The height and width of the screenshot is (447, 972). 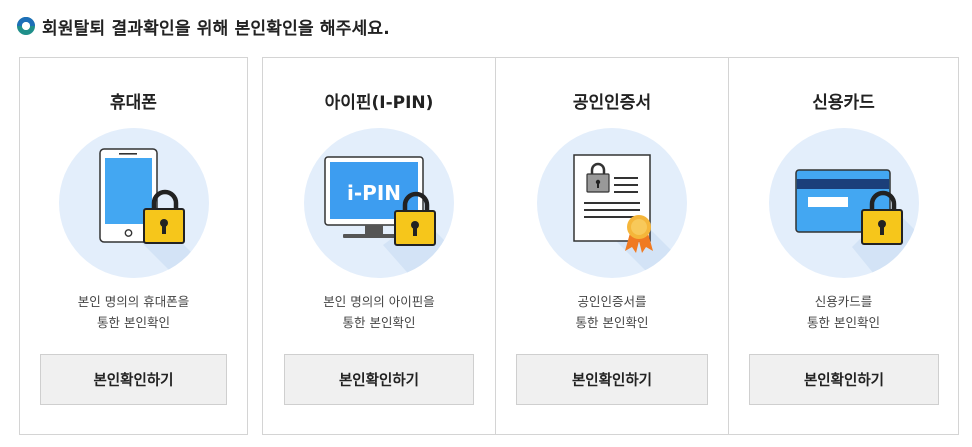 What do you see at coordinates (843, 312) in the screenshot?
I see `card-description: 신용카드를 통한 본인확인` at bounding box center [843, 312].